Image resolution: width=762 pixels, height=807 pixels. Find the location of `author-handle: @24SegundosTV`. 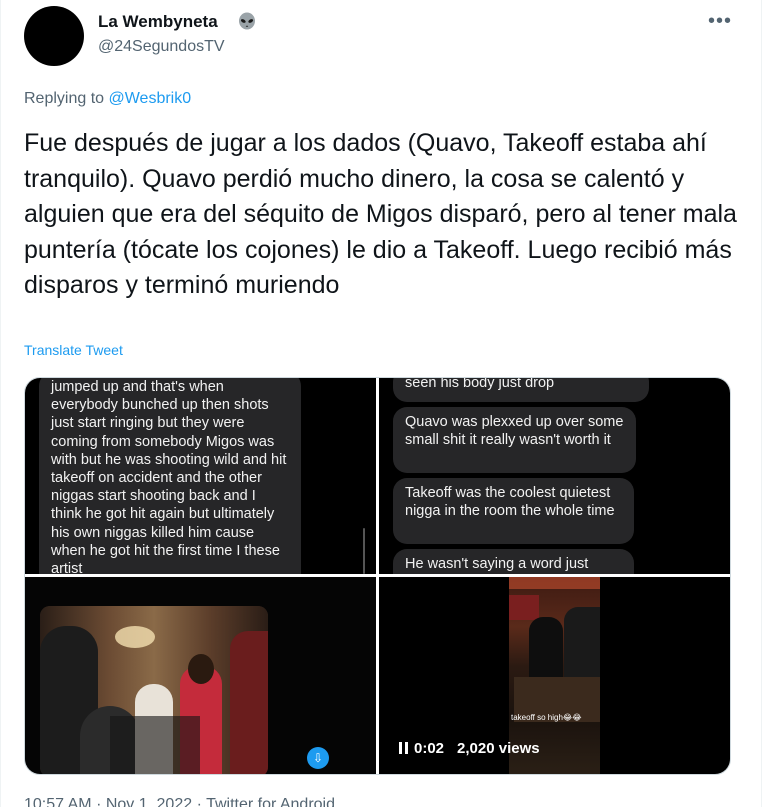

author-handle: @24SegundosTV is located at coordinates (161, 47).